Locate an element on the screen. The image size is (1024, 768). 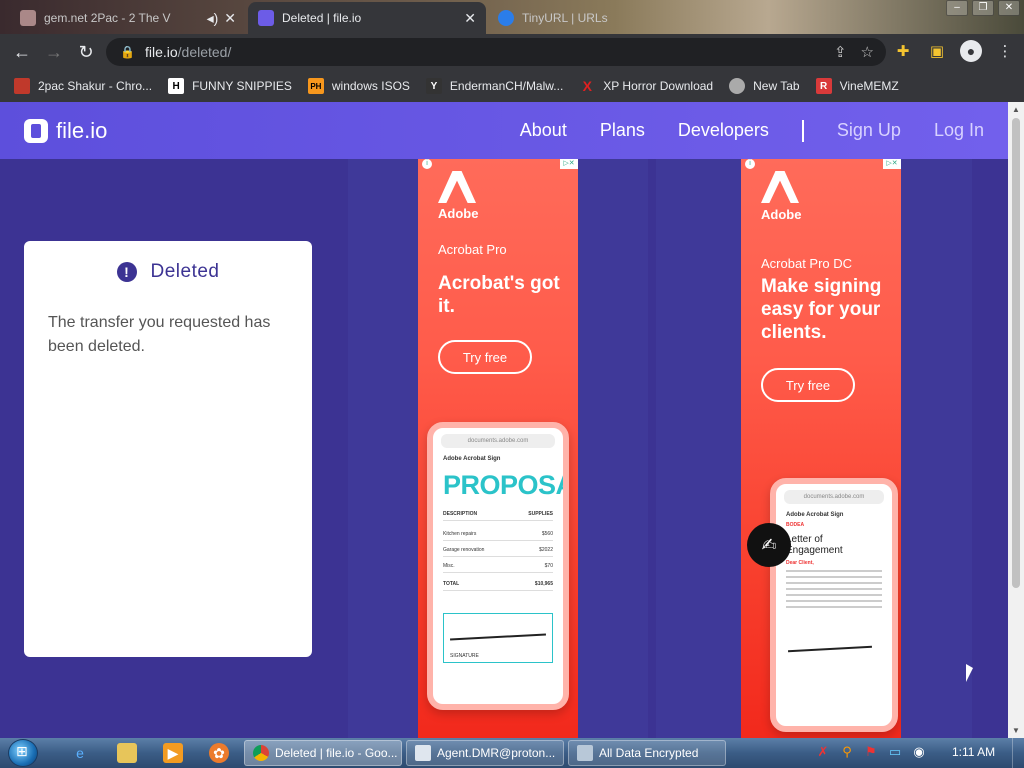
phone-app-name: Adobe Acrobat Sign is located at coordinates (815, 515).